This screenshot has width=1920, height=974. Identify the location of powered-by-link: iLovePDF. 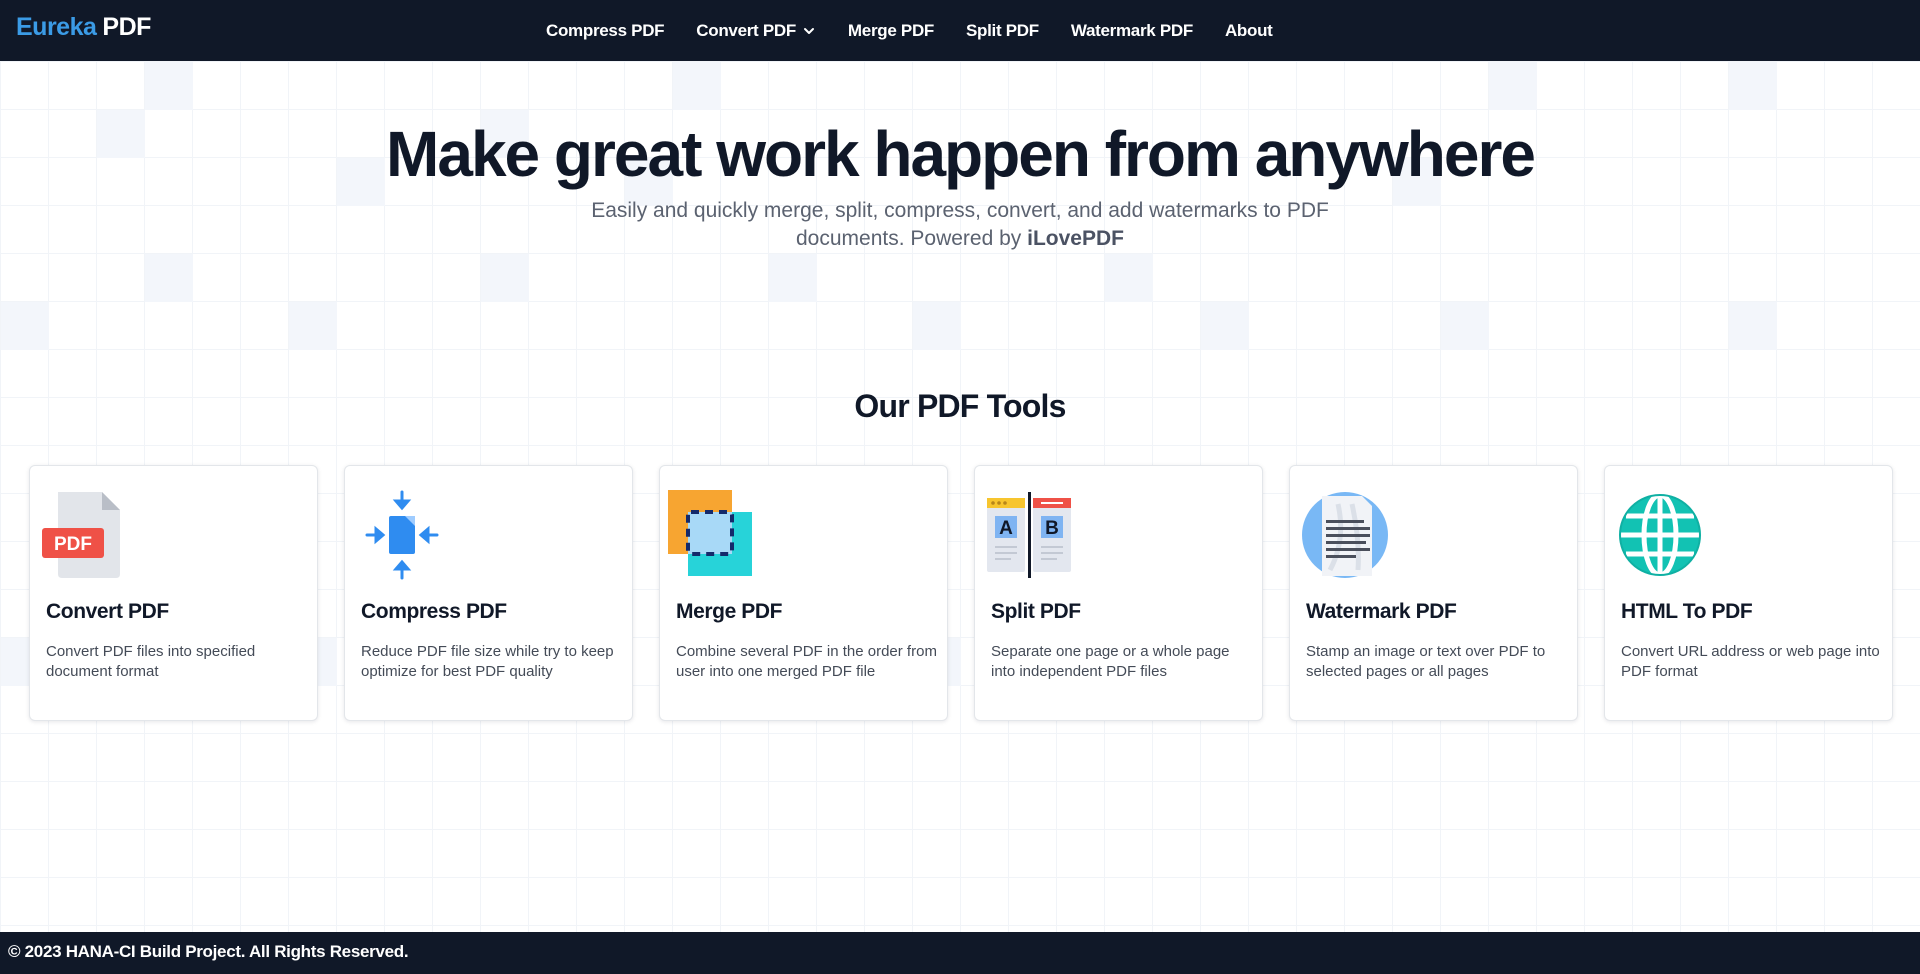
(1075, 238).